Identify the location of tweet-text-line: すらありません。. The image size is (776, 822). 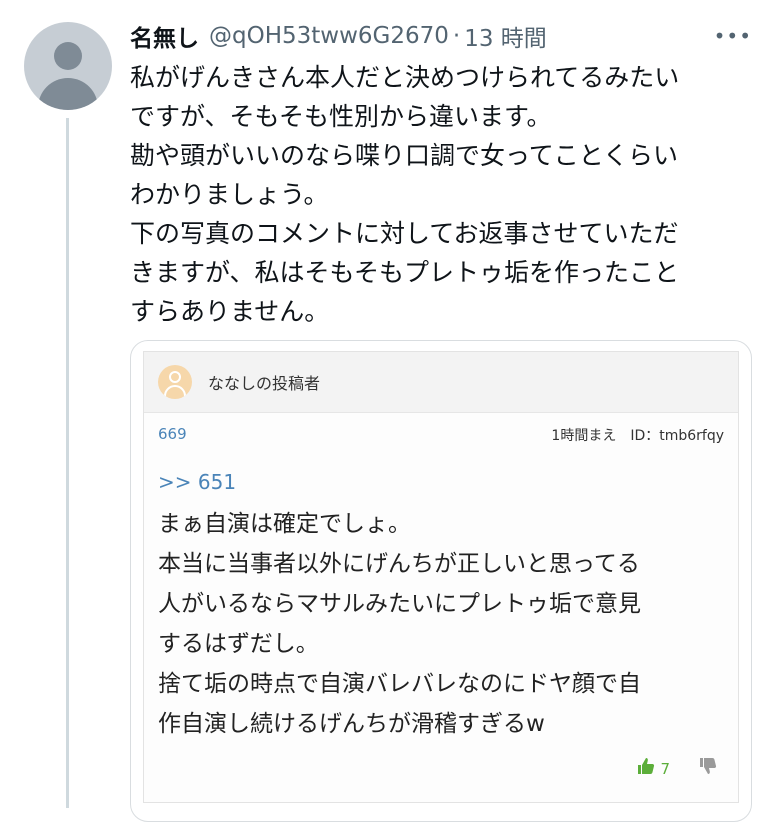
(230, 311).